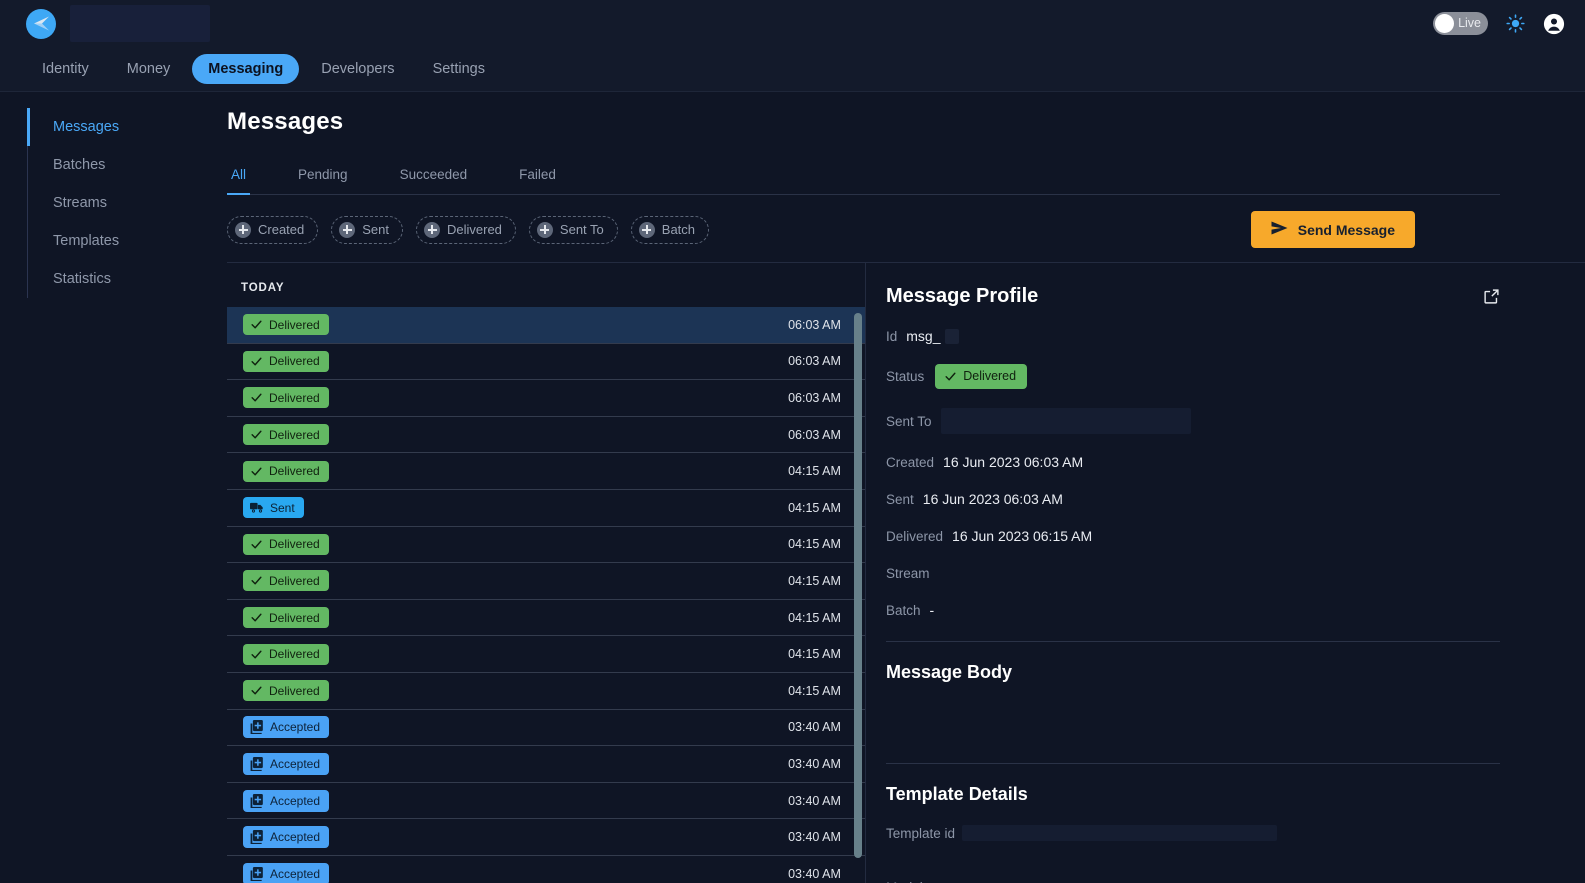 This screenshot has height=883, width=1585. What do you see at coordinates (962, 296) in the screenshot?
I see `detail-title: Message Profile` at bounding box center [962, 296].